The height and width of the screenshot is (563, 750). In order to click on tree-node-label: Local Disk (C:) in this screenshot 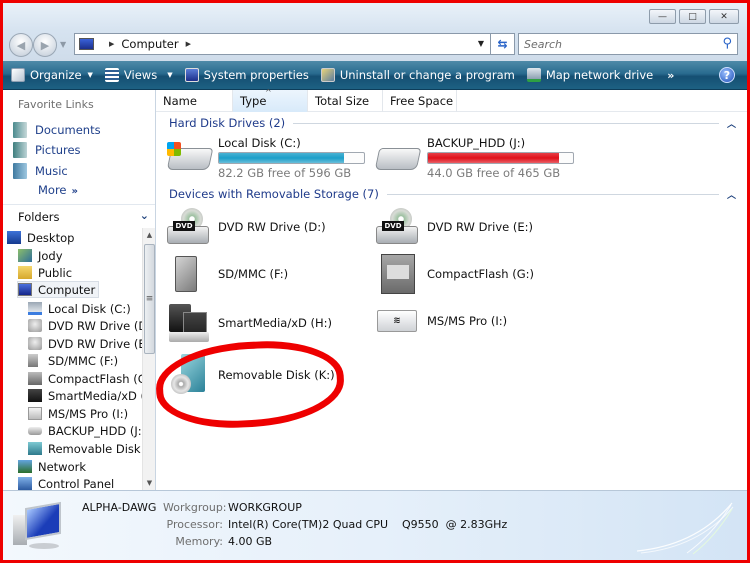, I will do `click(89, 308)`.